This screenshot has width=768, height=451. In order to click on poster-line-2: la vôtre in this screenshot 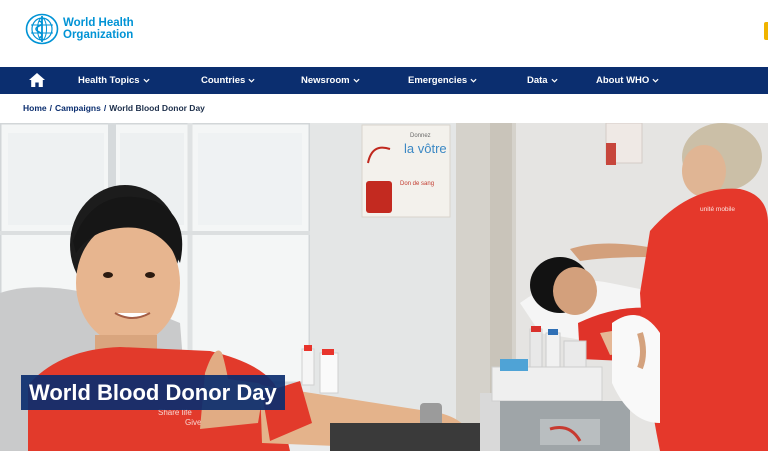, I will do `click(425, 148)`.